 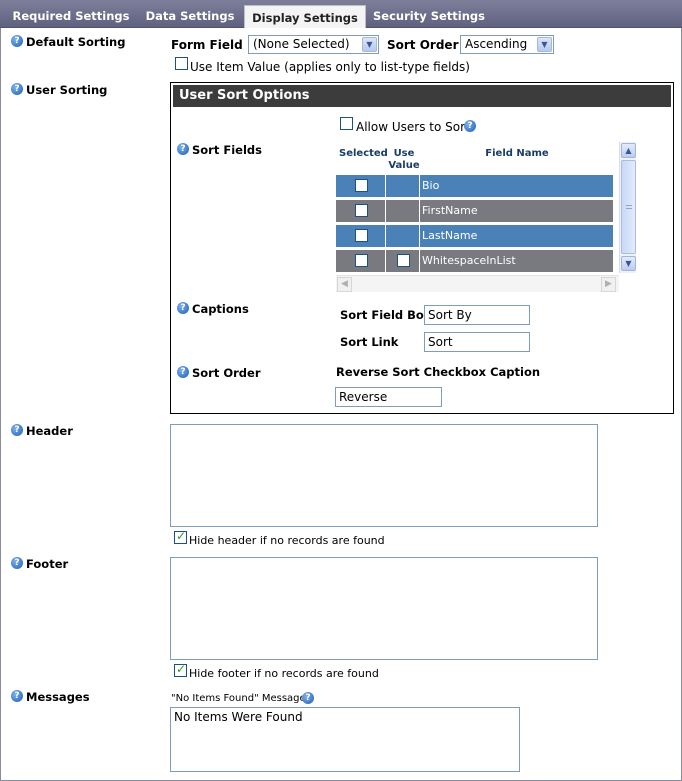 What do you see at coordinates (413, 127) in the screenshot?
I see `allow-users-sort-label: Allow Users to Sort` at bounding box center [413, 127].